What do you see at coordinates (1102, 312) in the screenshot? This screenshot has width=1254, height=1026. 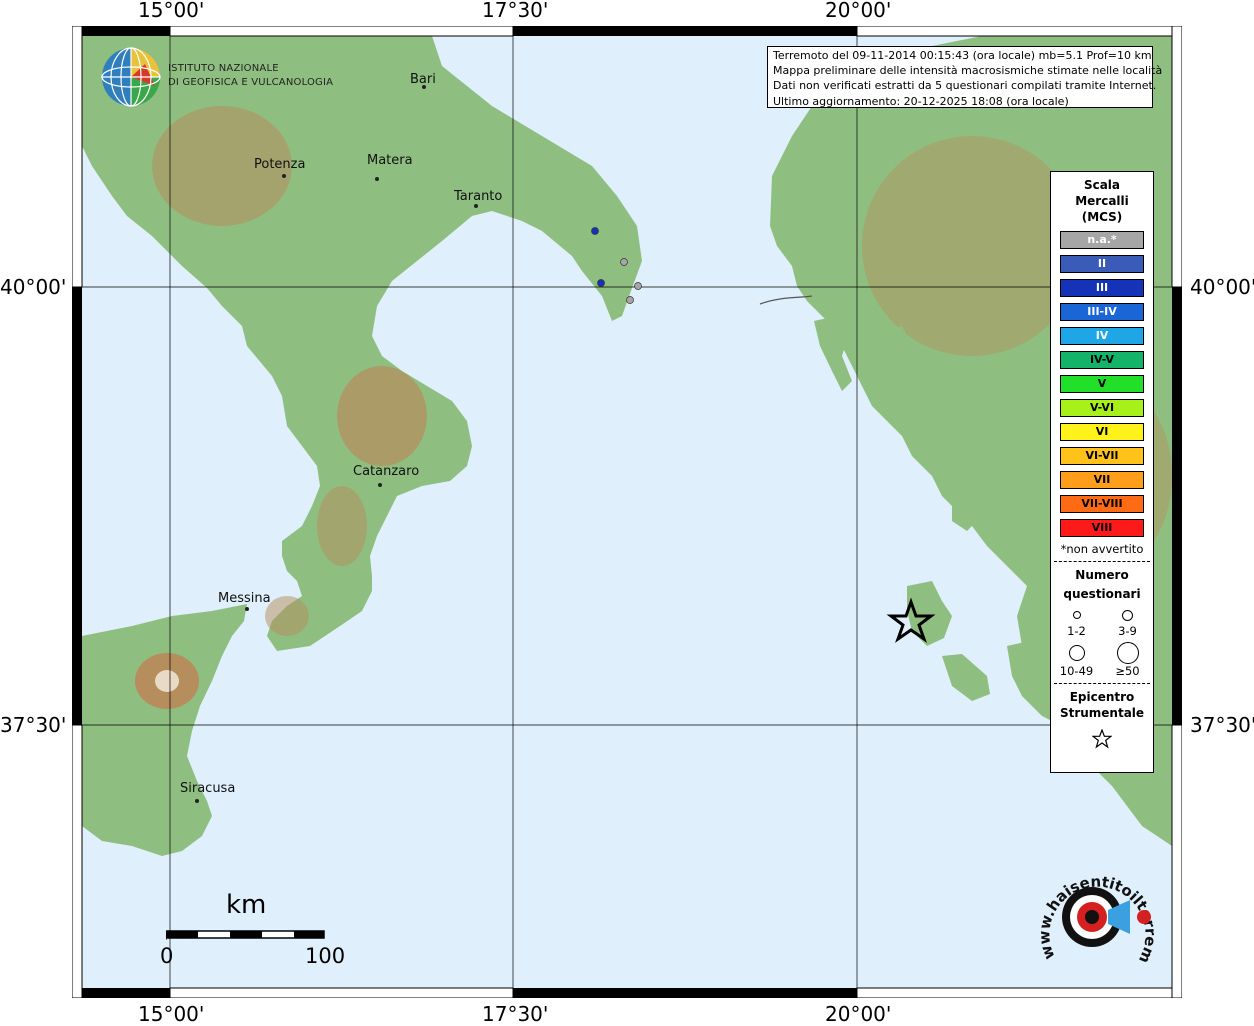 I see `legend-swatch: III-IV` at bounding box center [1102, 312].